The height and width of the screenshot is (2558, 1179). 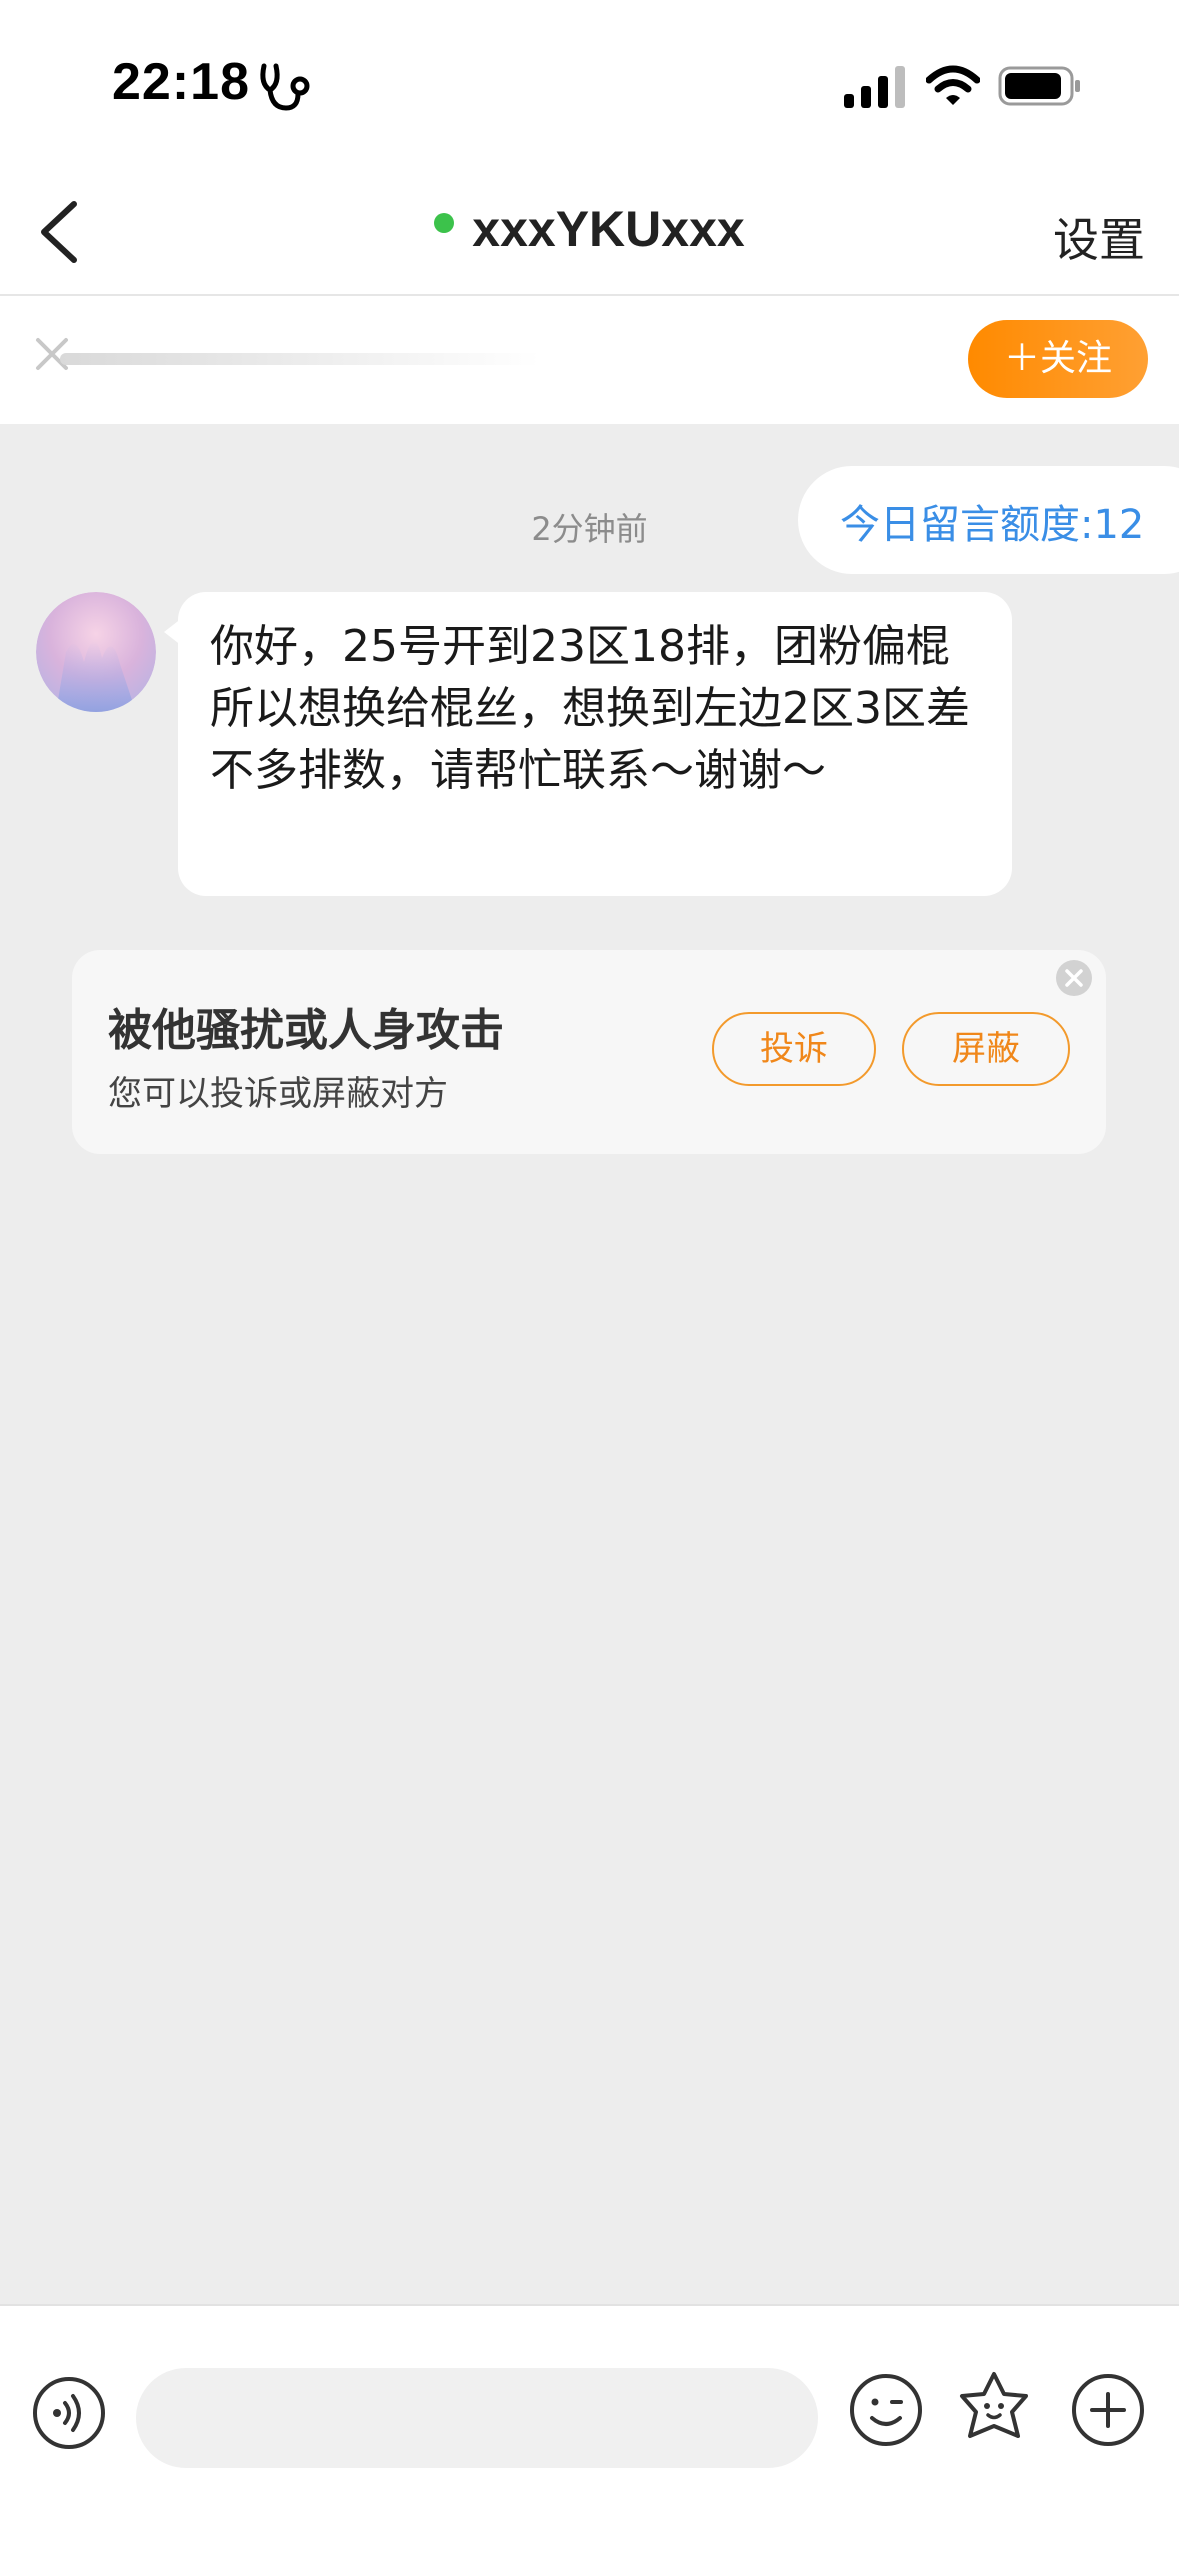 I want to click on message-quota-badge: 今日留言额度:12, so click(x=988, y=520).